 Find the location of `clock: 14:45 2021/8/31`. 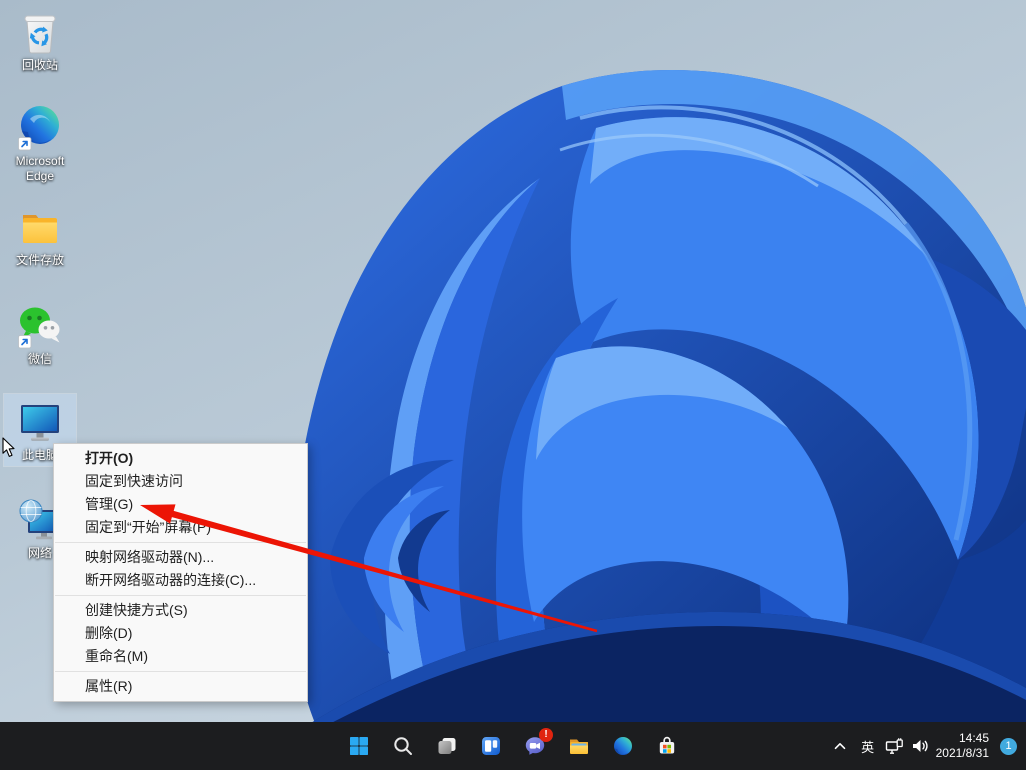

clock: 14:45 2021/8/31 is located at coordinates (962, 746).